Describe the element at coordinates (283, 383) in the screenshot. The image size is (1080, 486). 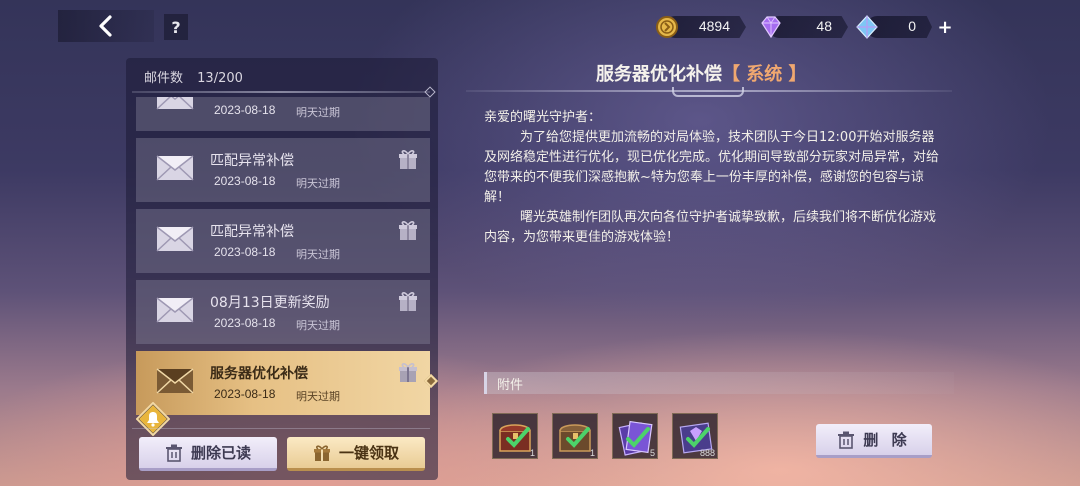
I see `list-item-selected: 服务器优化补偿 2023-08-18 明天过期` at that location.